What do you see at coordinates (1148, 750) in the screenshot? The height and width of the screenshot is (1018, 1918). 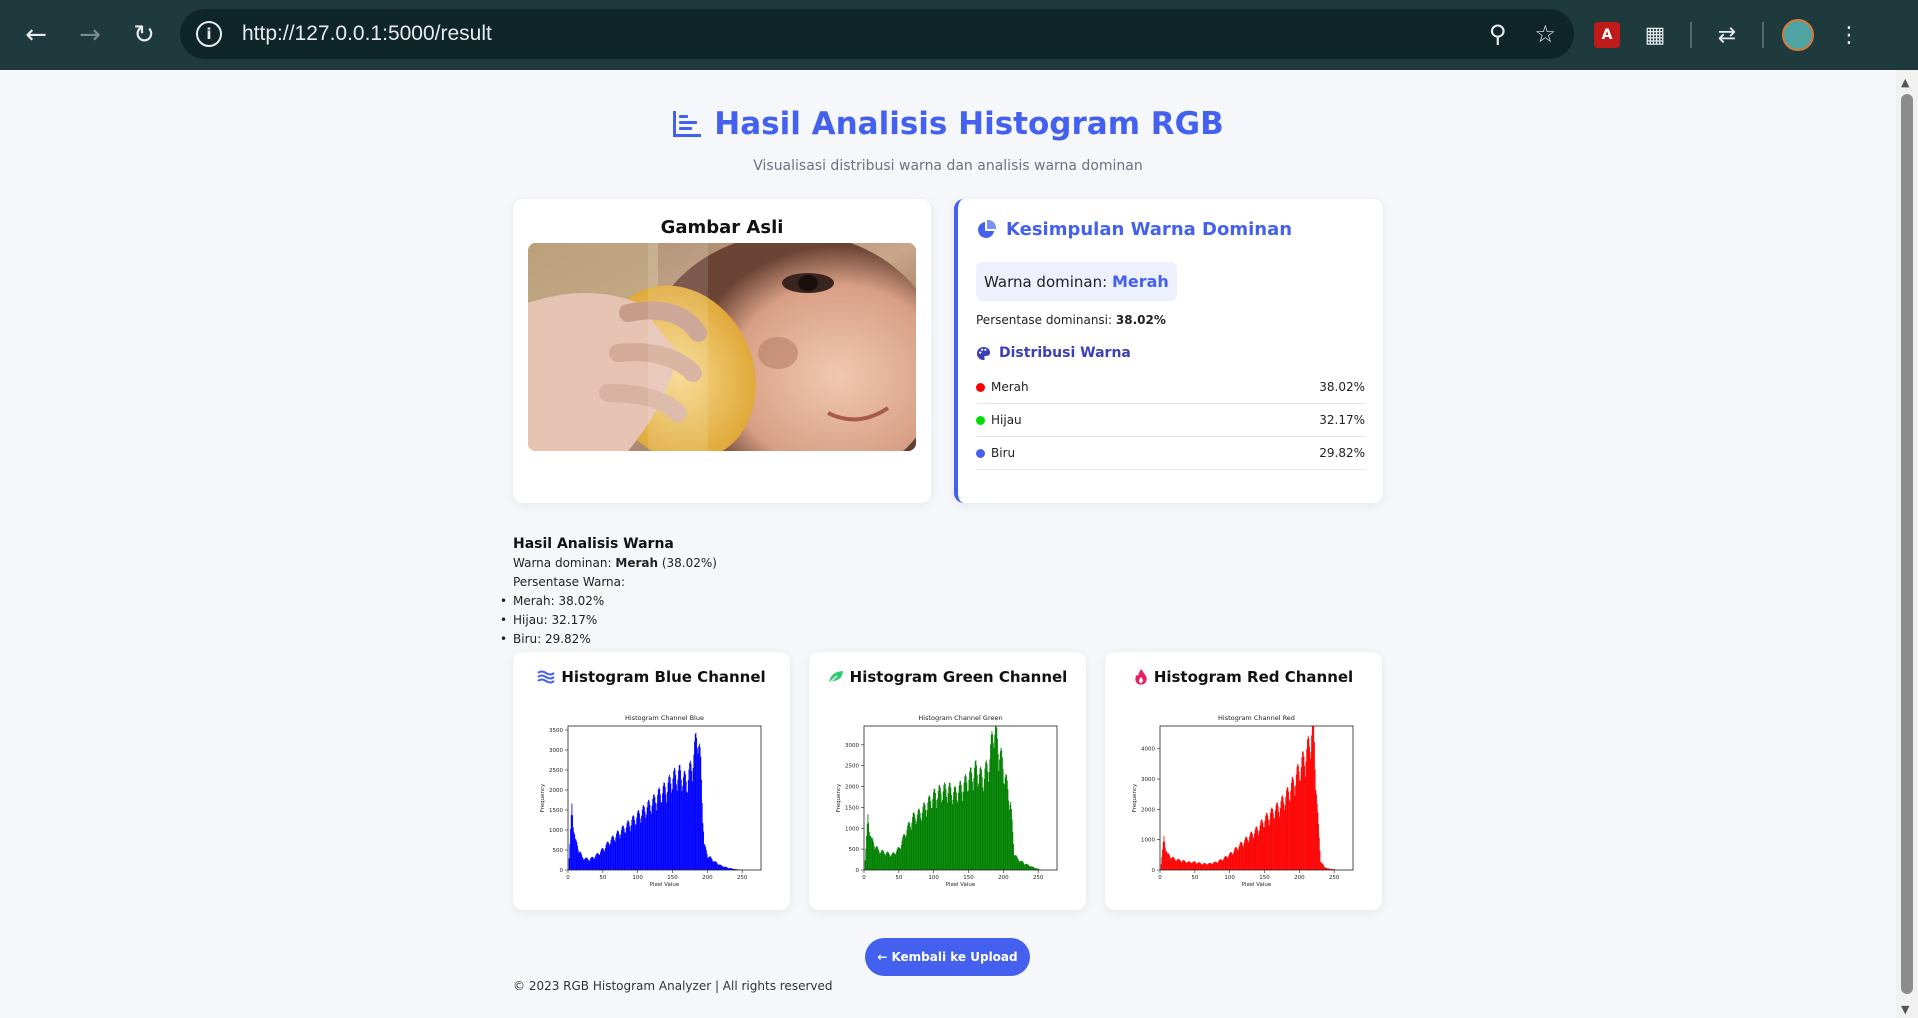 I see `y-tick-label: 4000` at bounding box center [1148, 750].